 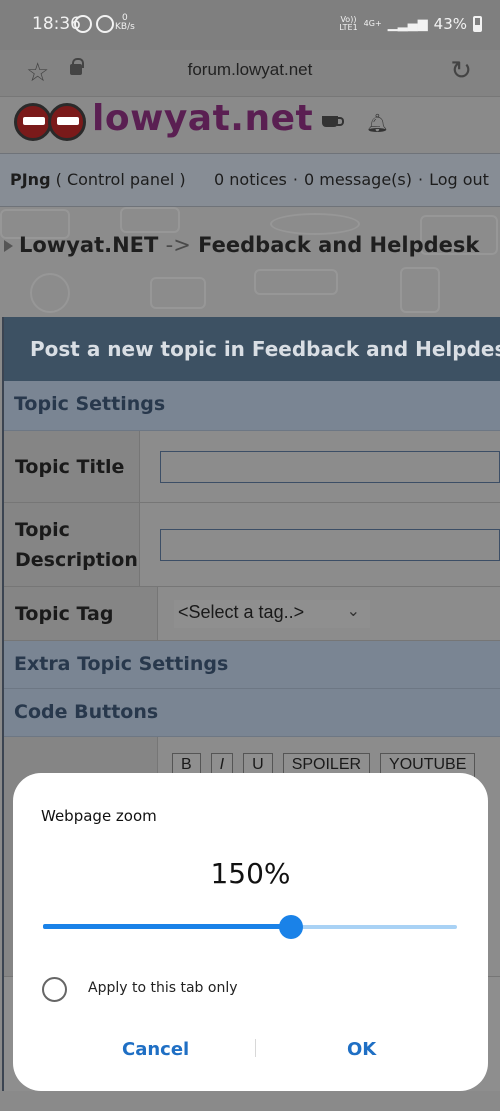 I want to click on section-topic-settings: Topic Settings, so click(x=252, y=406).